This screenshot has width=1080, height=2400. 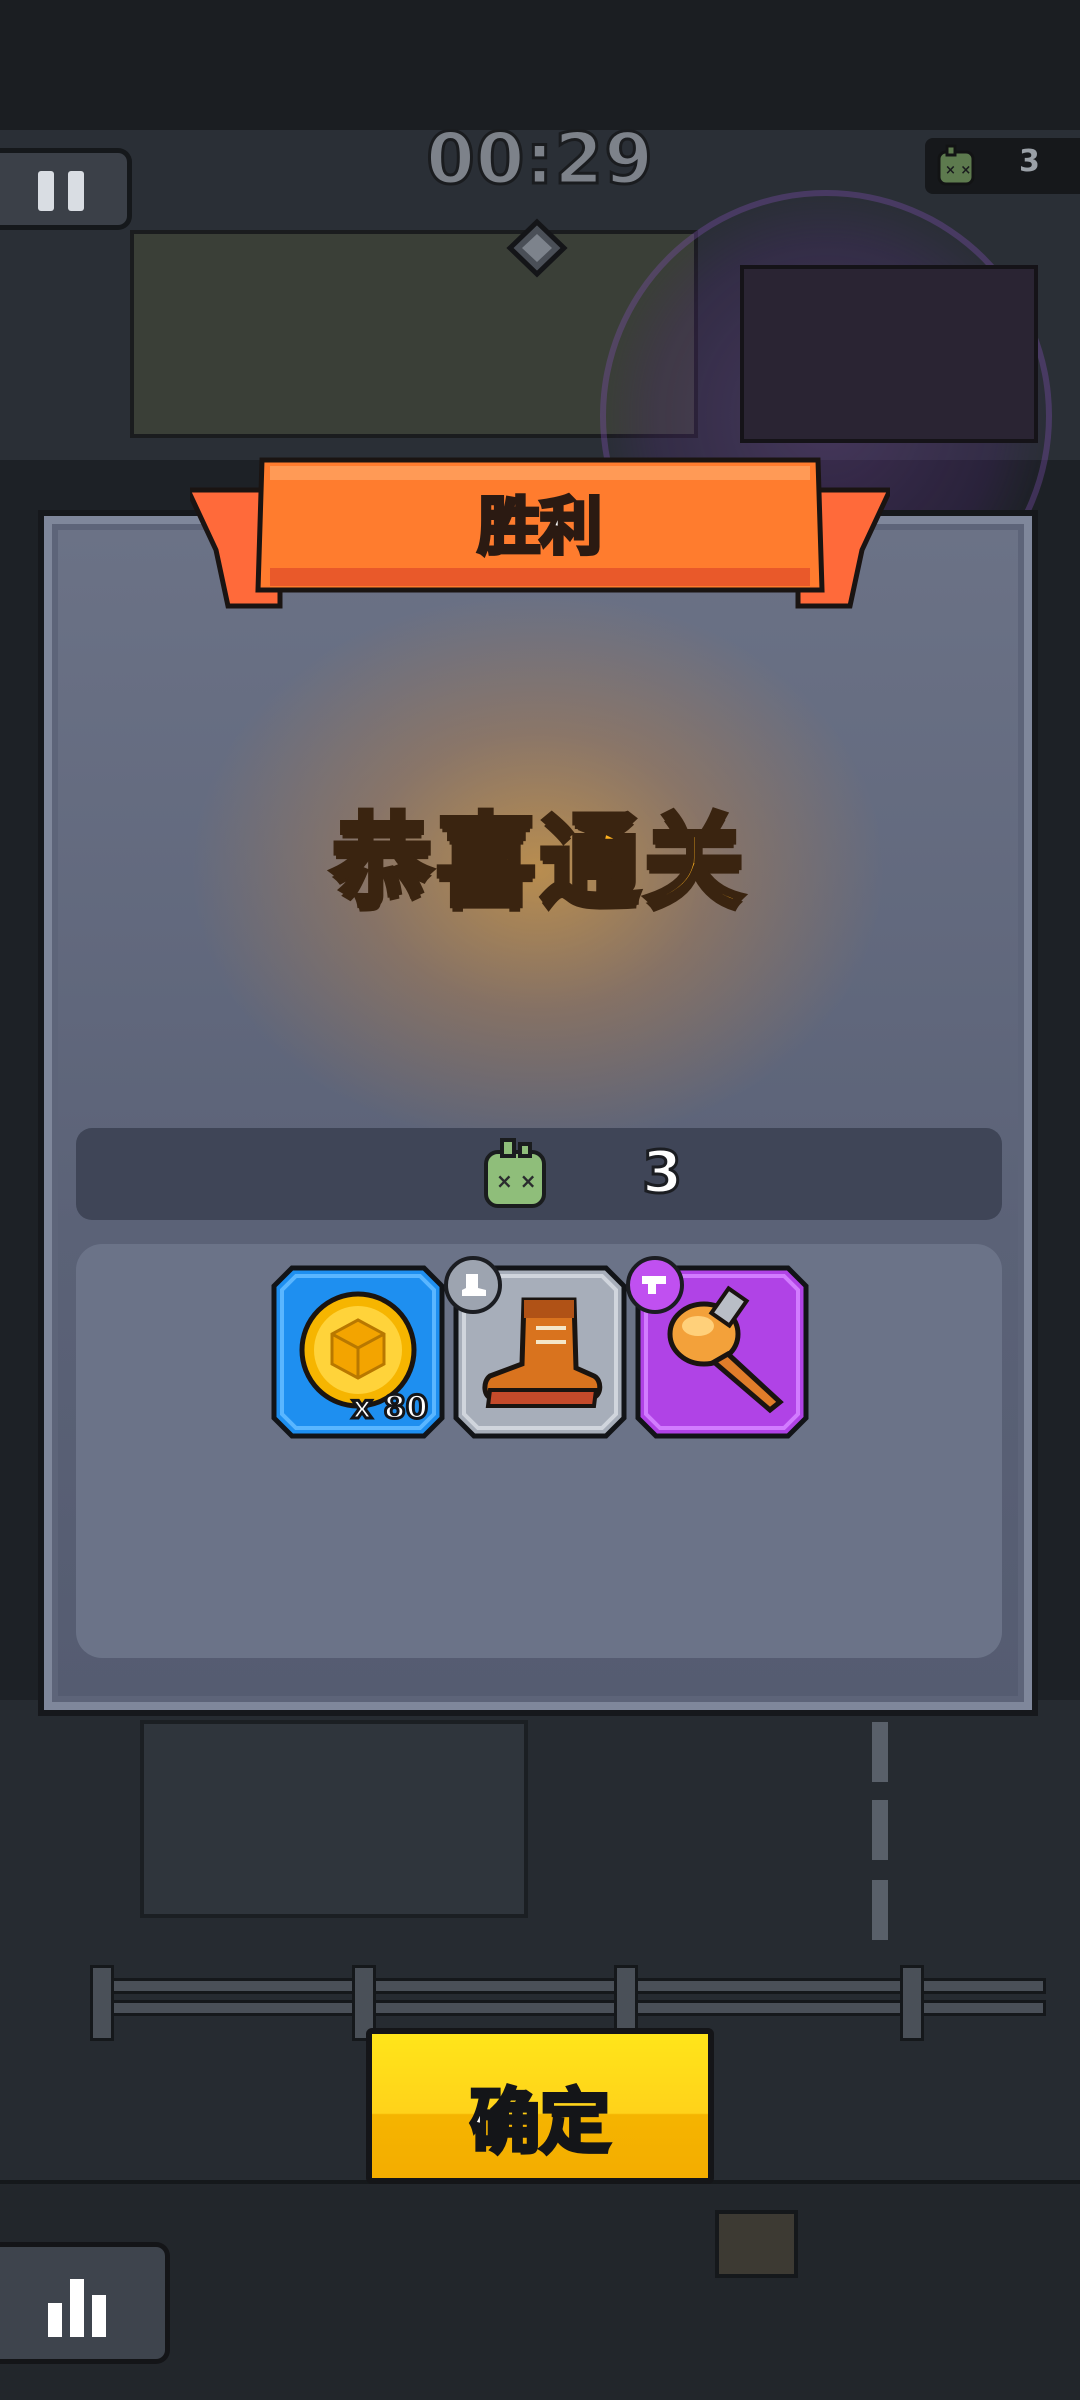 I want to click on confirm-button-label: 确定, so click(x=540, y=2122).